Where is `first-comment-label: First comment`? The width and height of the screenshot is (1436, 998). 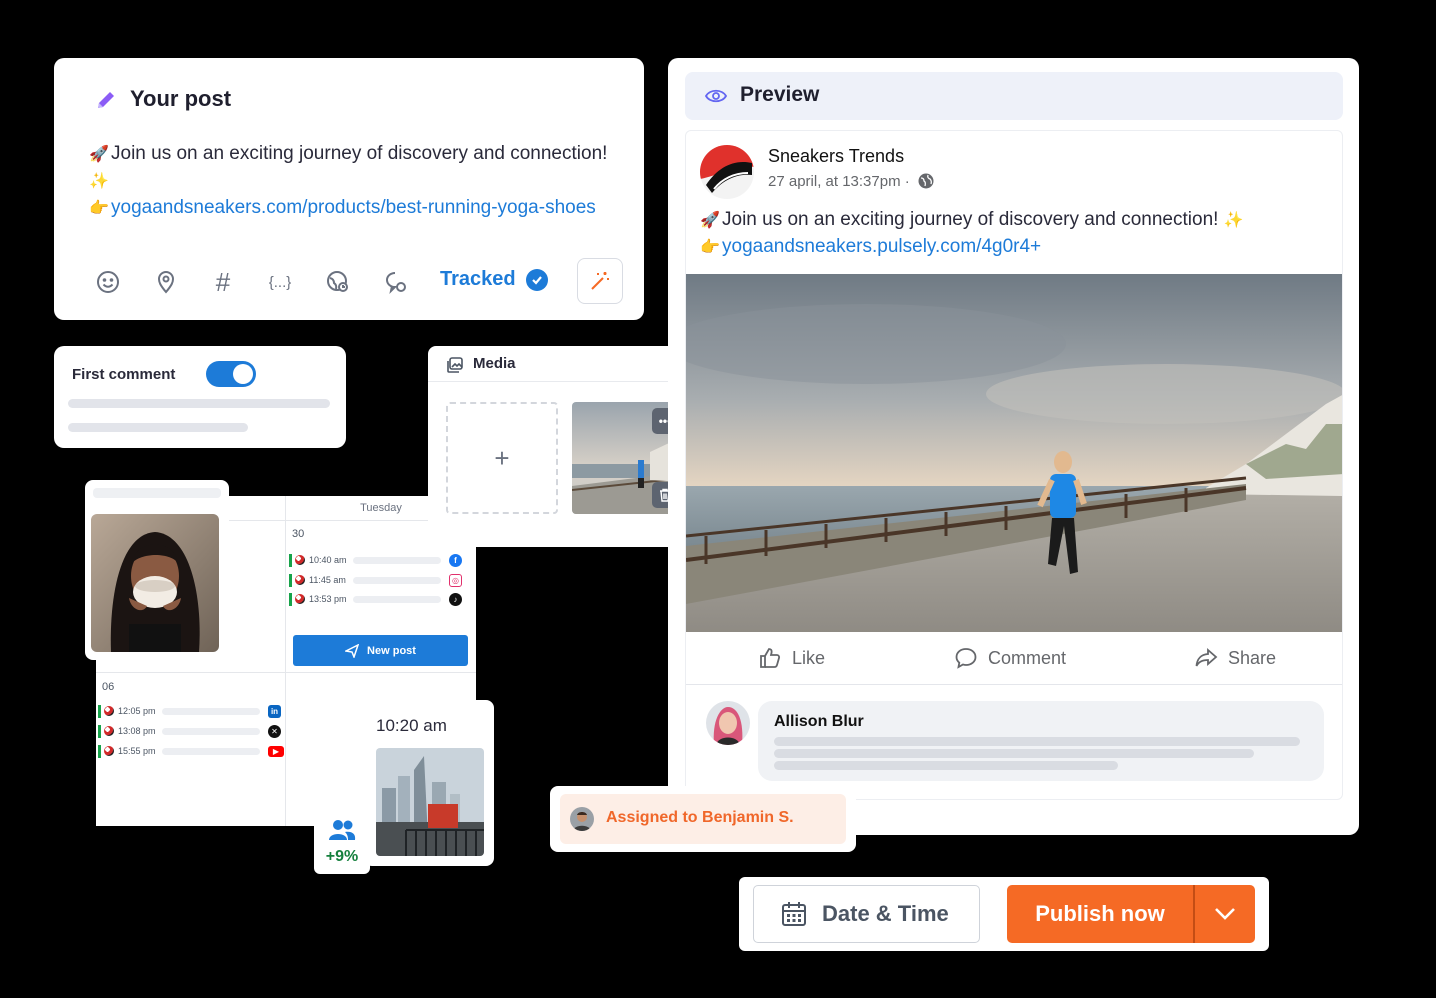
first-comment-label: First comment is located at coordinates (124, 374).